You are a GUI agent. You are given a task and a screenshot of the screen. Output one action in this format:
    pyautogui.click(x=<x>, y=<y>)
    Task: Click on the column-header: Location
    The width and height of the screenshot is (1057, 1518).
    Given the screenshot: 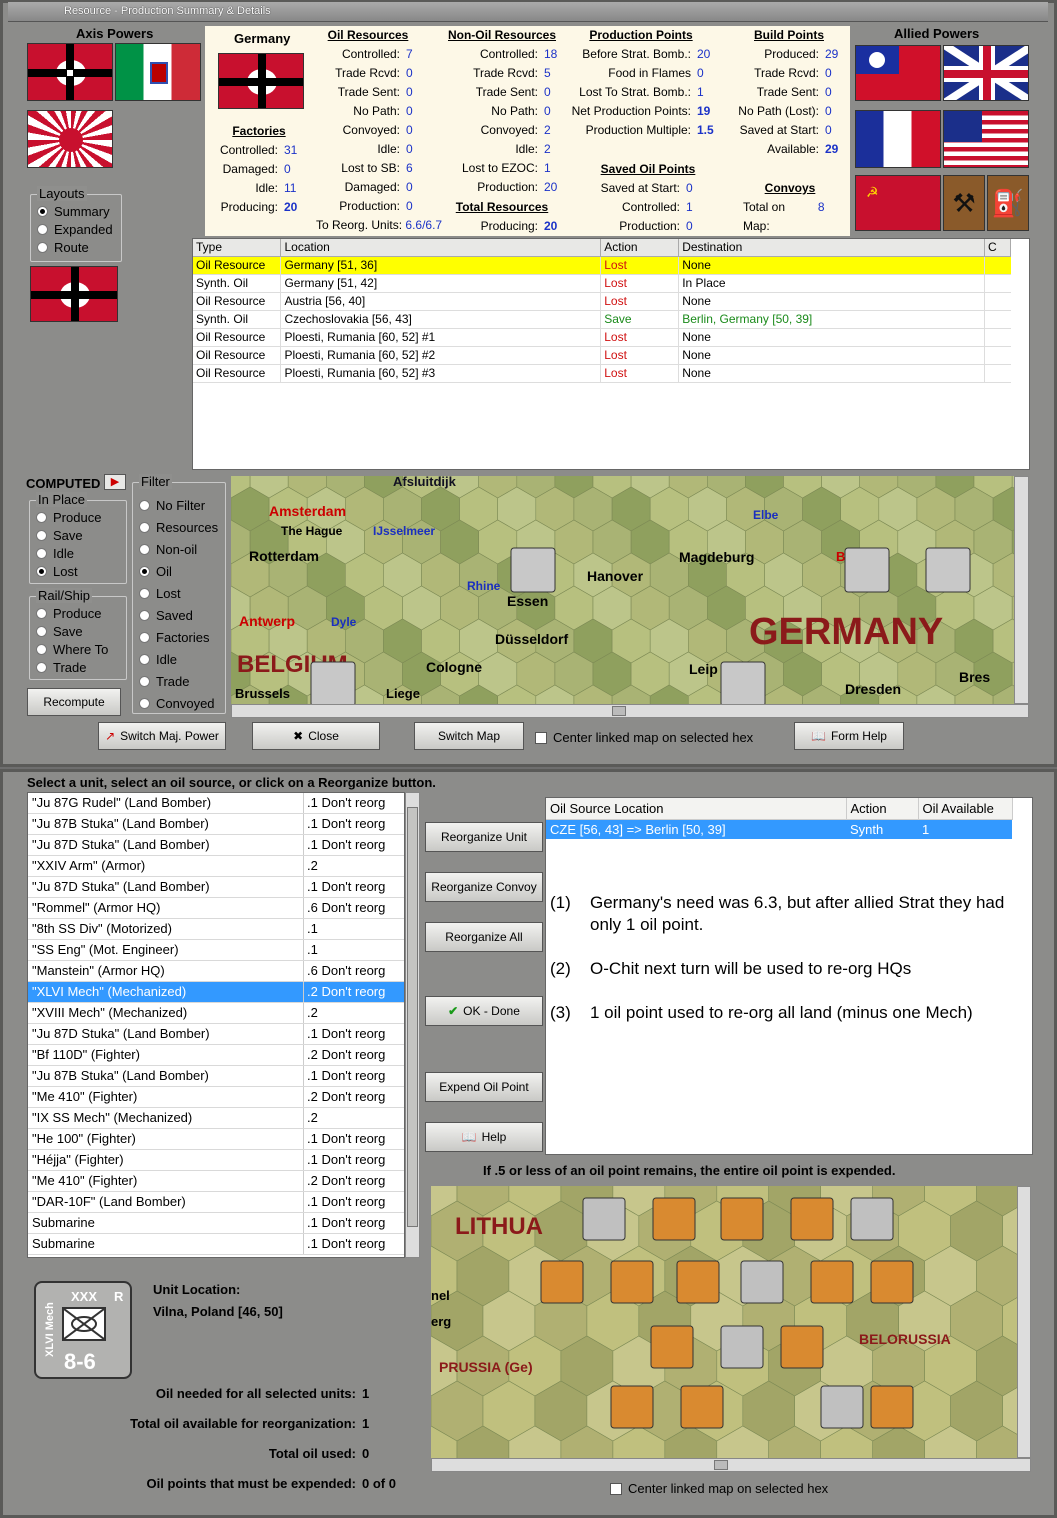 What is the action you would take?
    pyautogui.click(x=441, y=248)
    